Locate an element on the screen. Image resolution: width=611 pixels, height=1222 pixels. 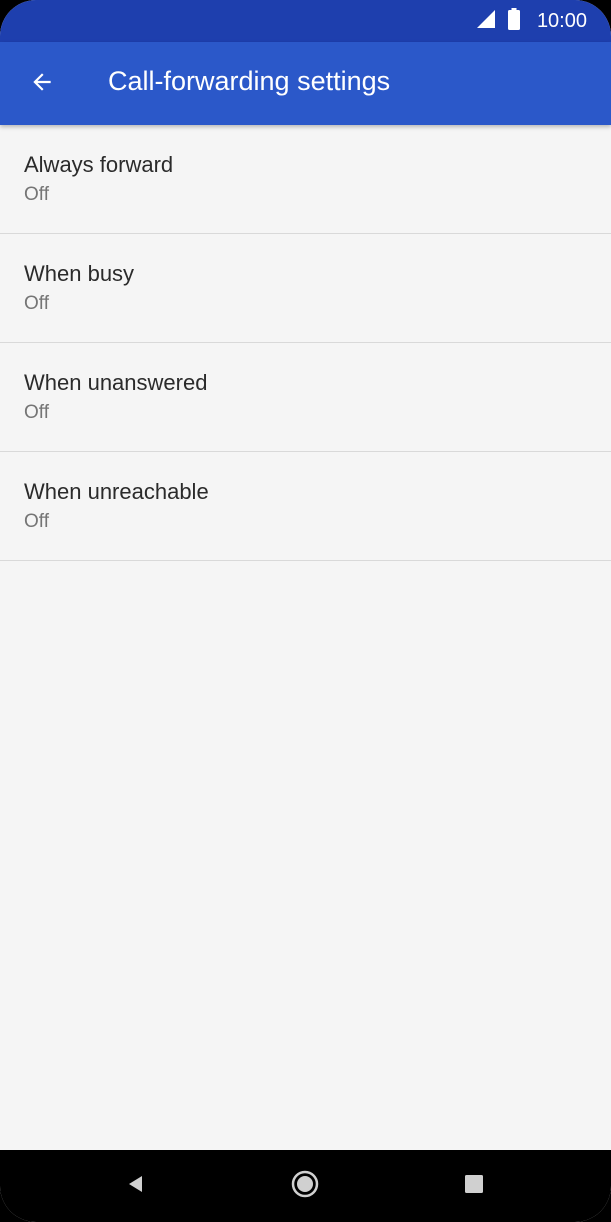
back-triangle-icon is located at coordinates (136, 1186).